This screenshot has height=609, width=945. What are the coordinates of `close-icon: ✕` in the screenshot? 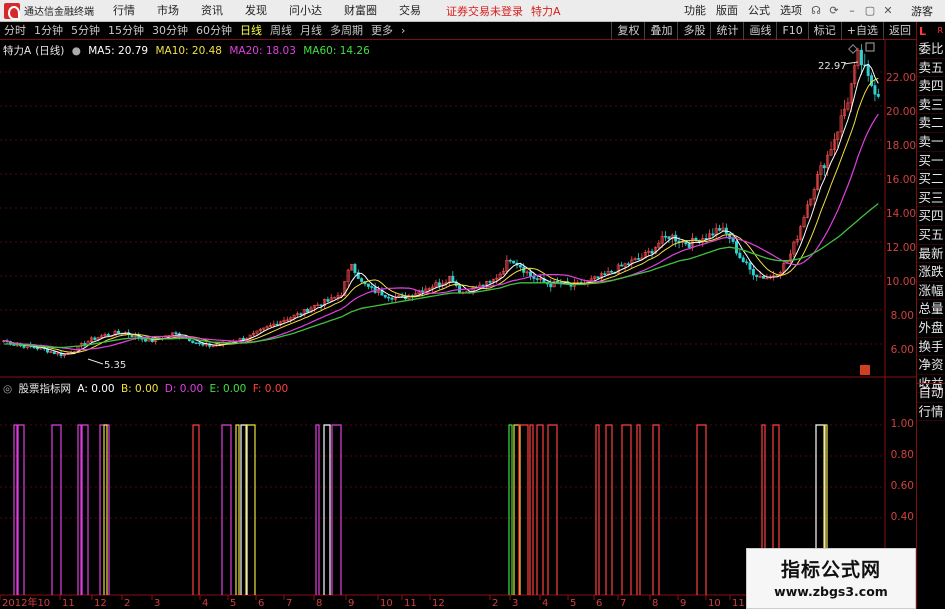 It's located at (888, 11).